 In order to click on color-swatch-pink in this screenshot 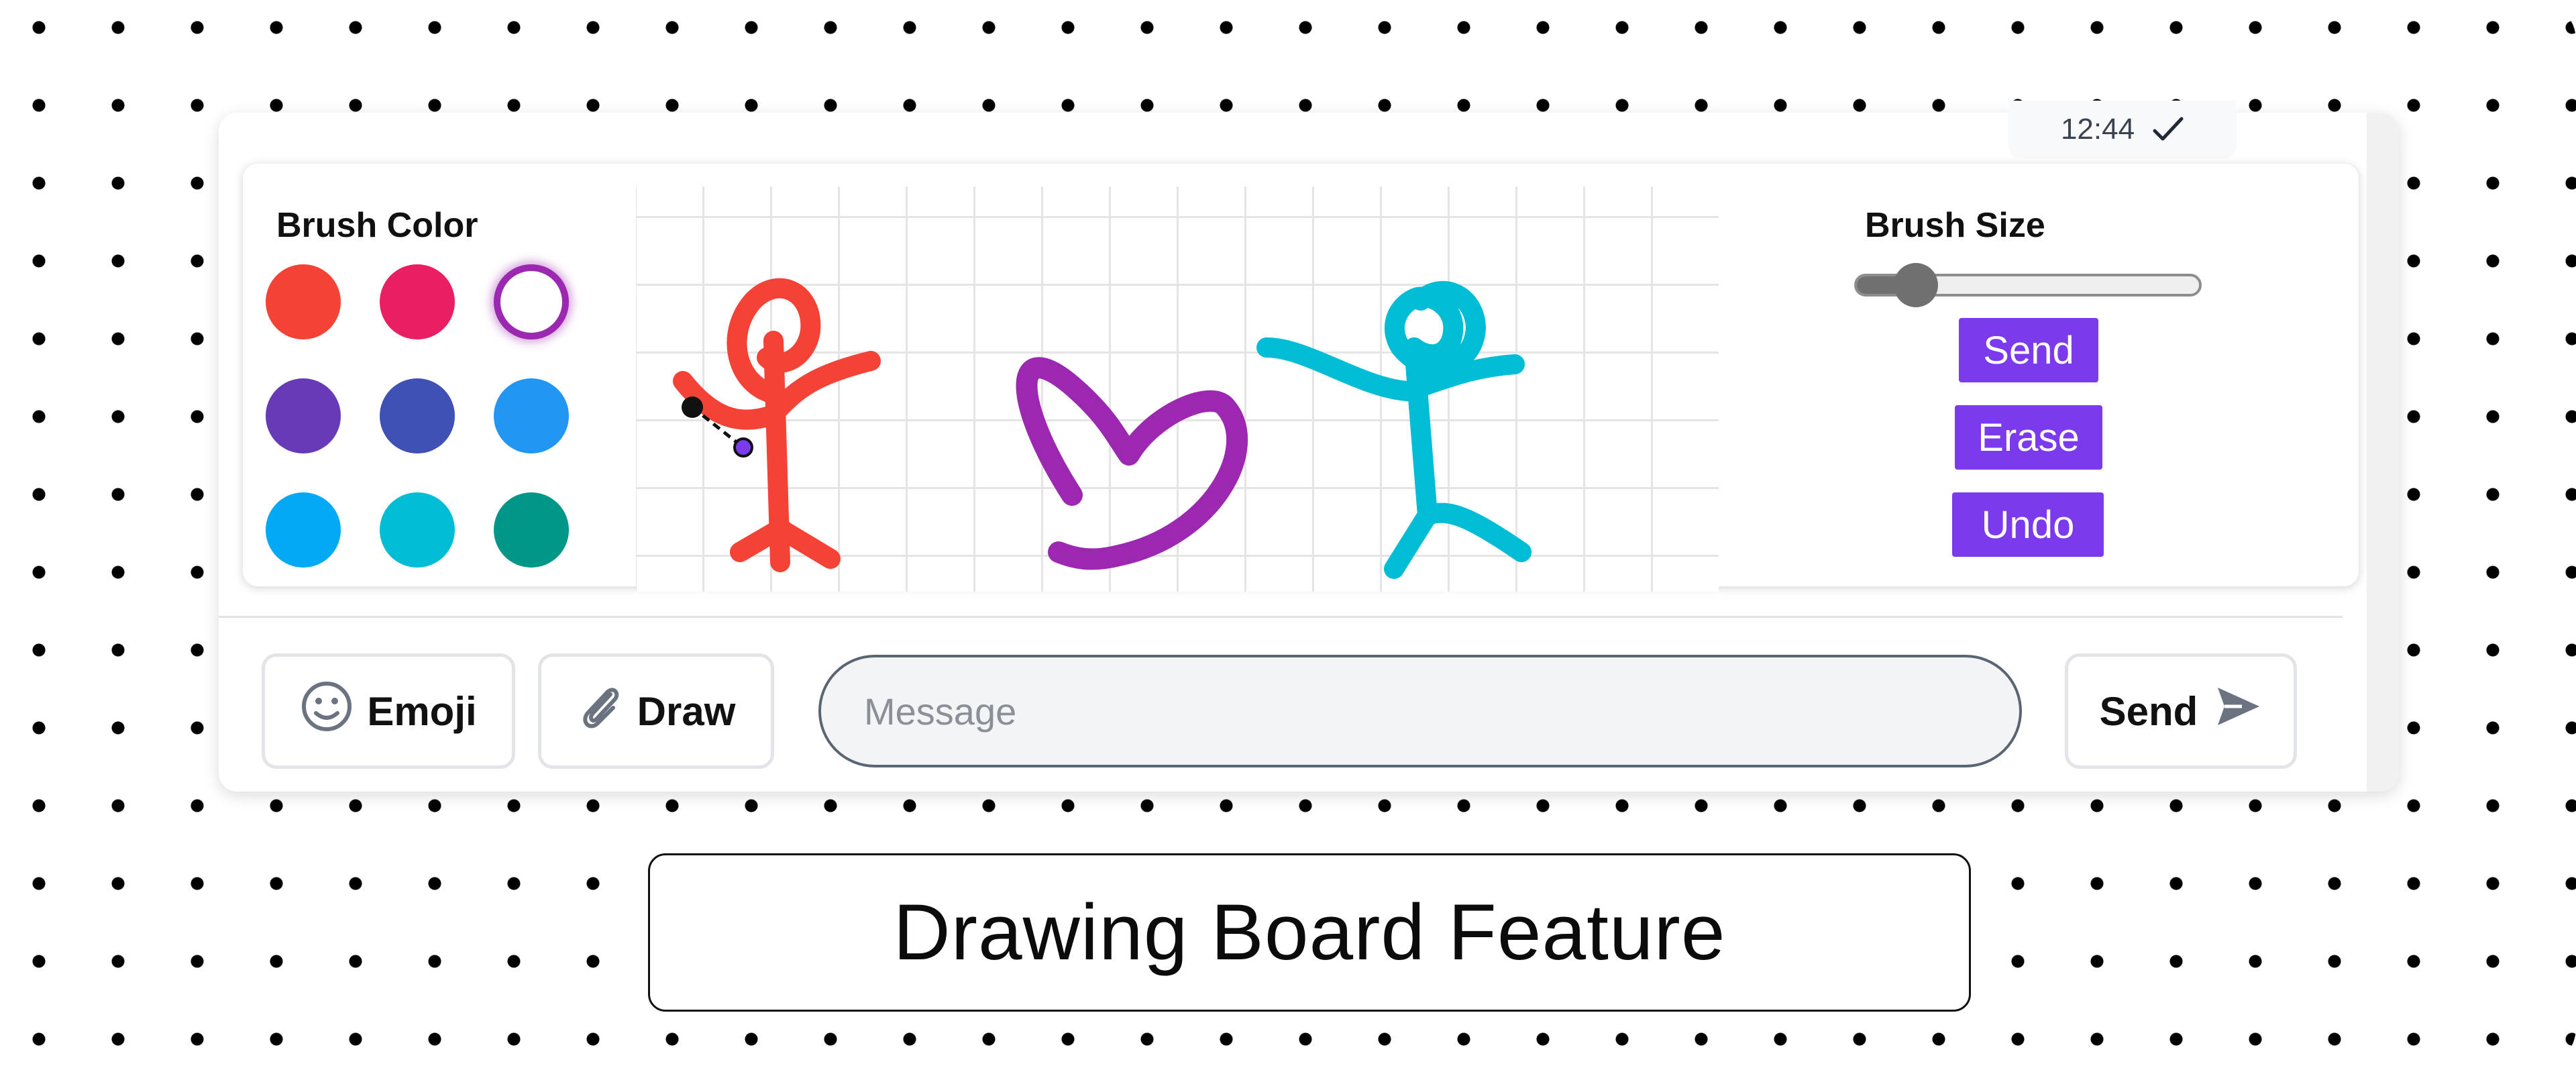, I will do `click(417, 301)`.